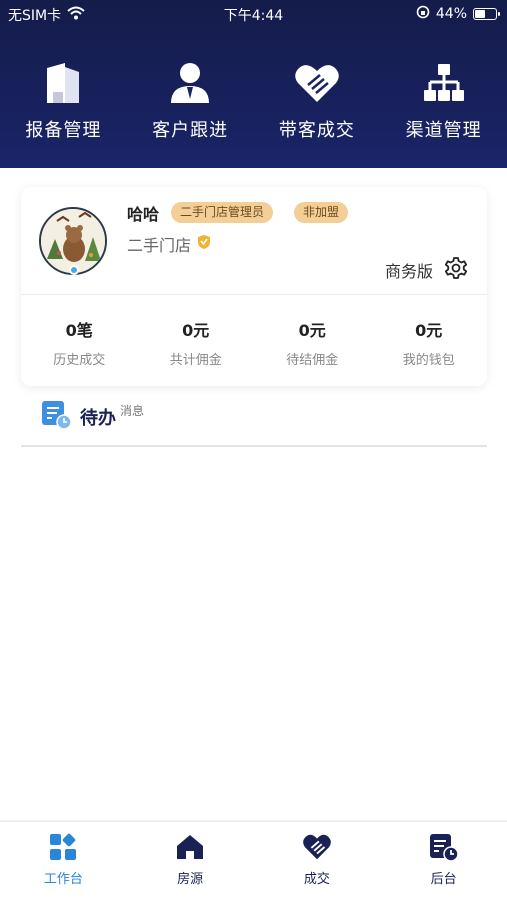  Describe the element at coordinates (222, 212) in the screenshot. I see `role-tag: 二手门店管理员` at that location.